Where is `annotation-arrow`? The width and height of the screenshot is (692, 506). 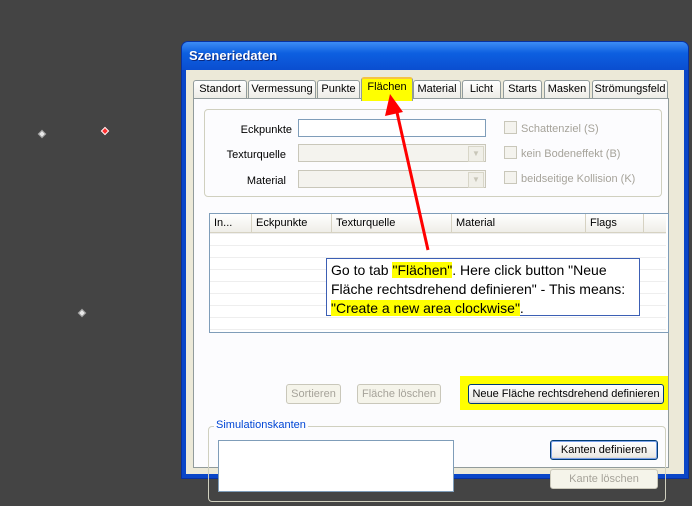
annotation-arrow is located at coordinates (407, 172).